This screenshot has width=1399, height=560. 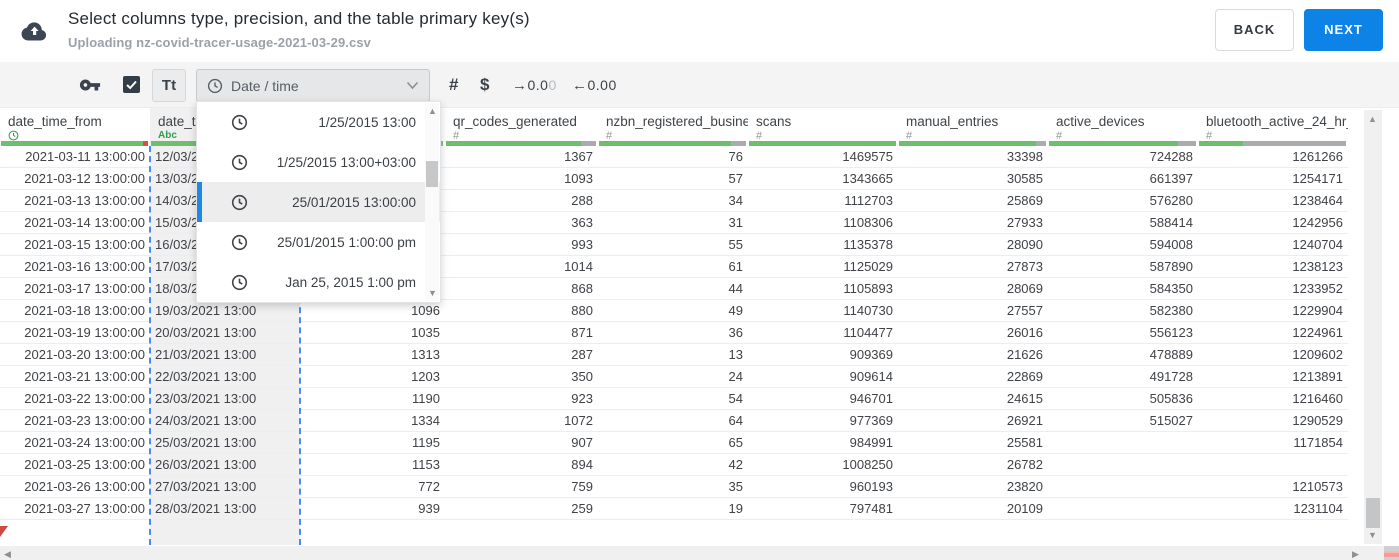 I want to click on table-cell: 1216460, so click(x=1273, y=398).